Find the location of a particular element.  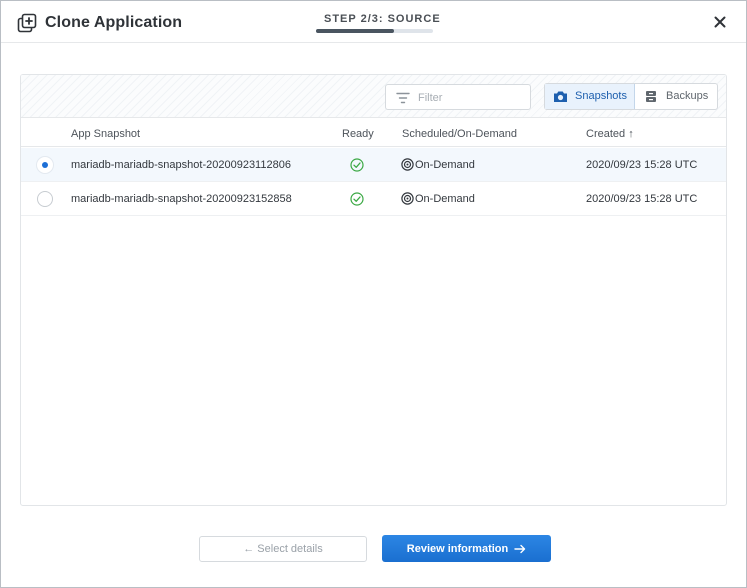

table-toolbar: Snapshots Backups is located at coordinates (373, 96).